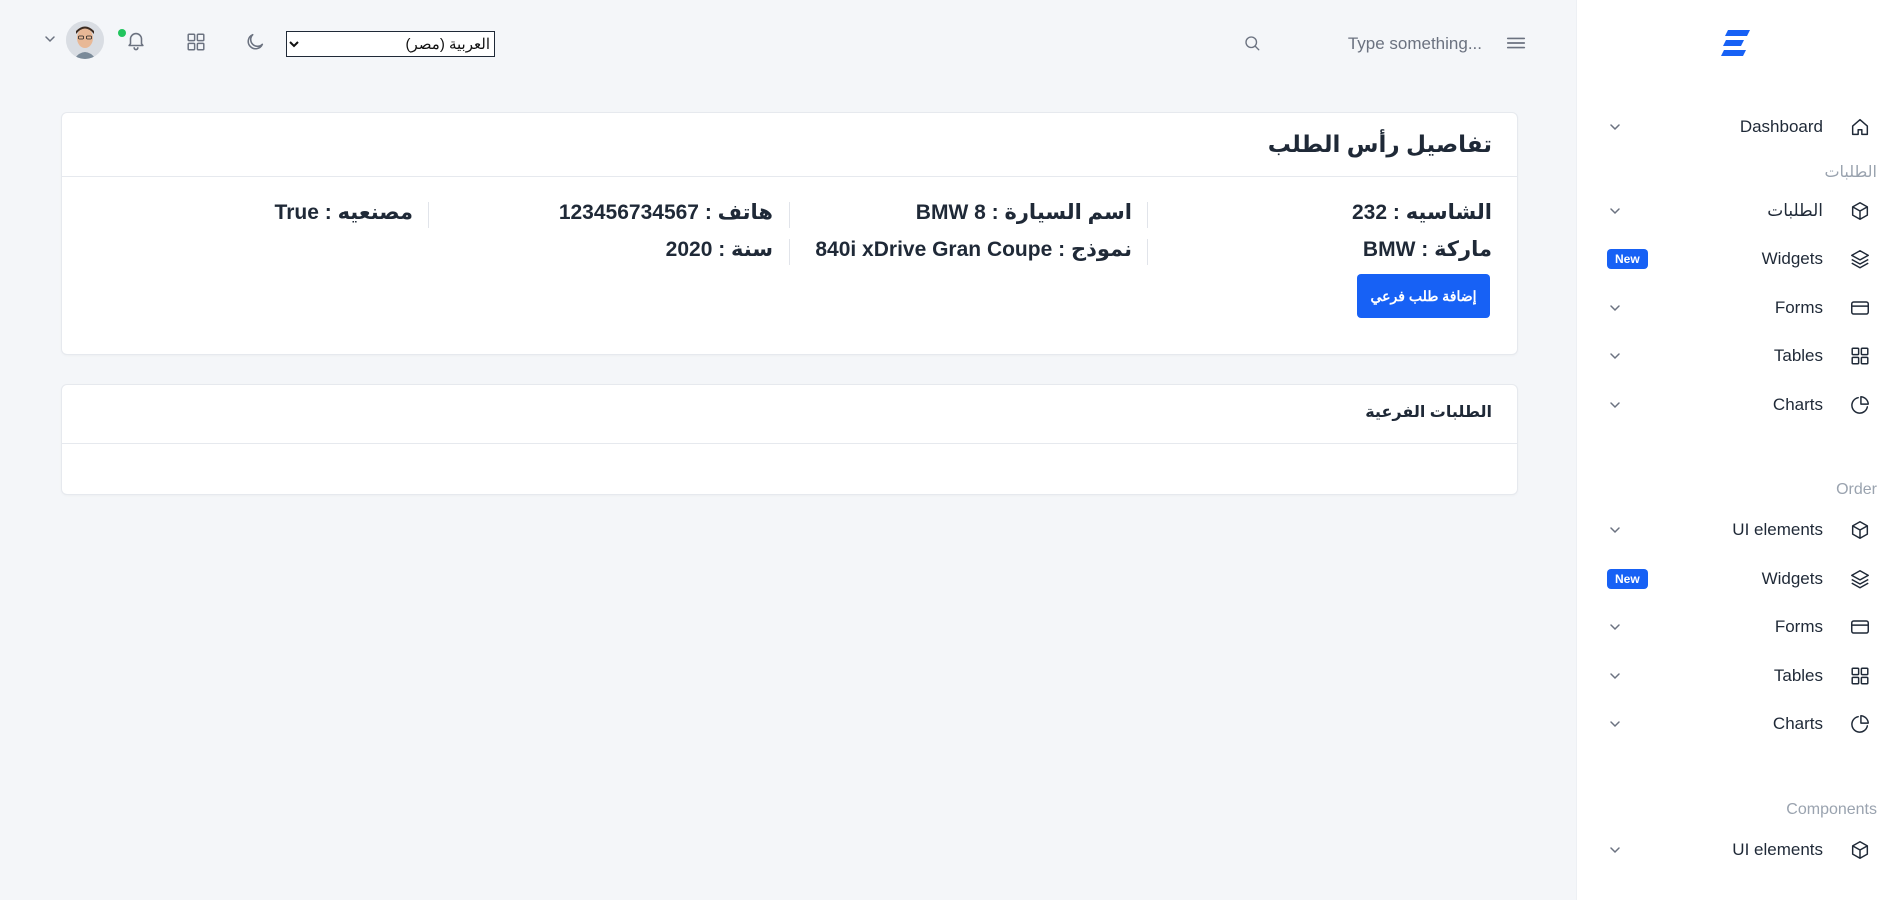 This screenshot has height=900, width=1895. What do you see at coordinates (1392, 44) in the screenshot?
I see `search-input` at bounding box center [1392, 44].